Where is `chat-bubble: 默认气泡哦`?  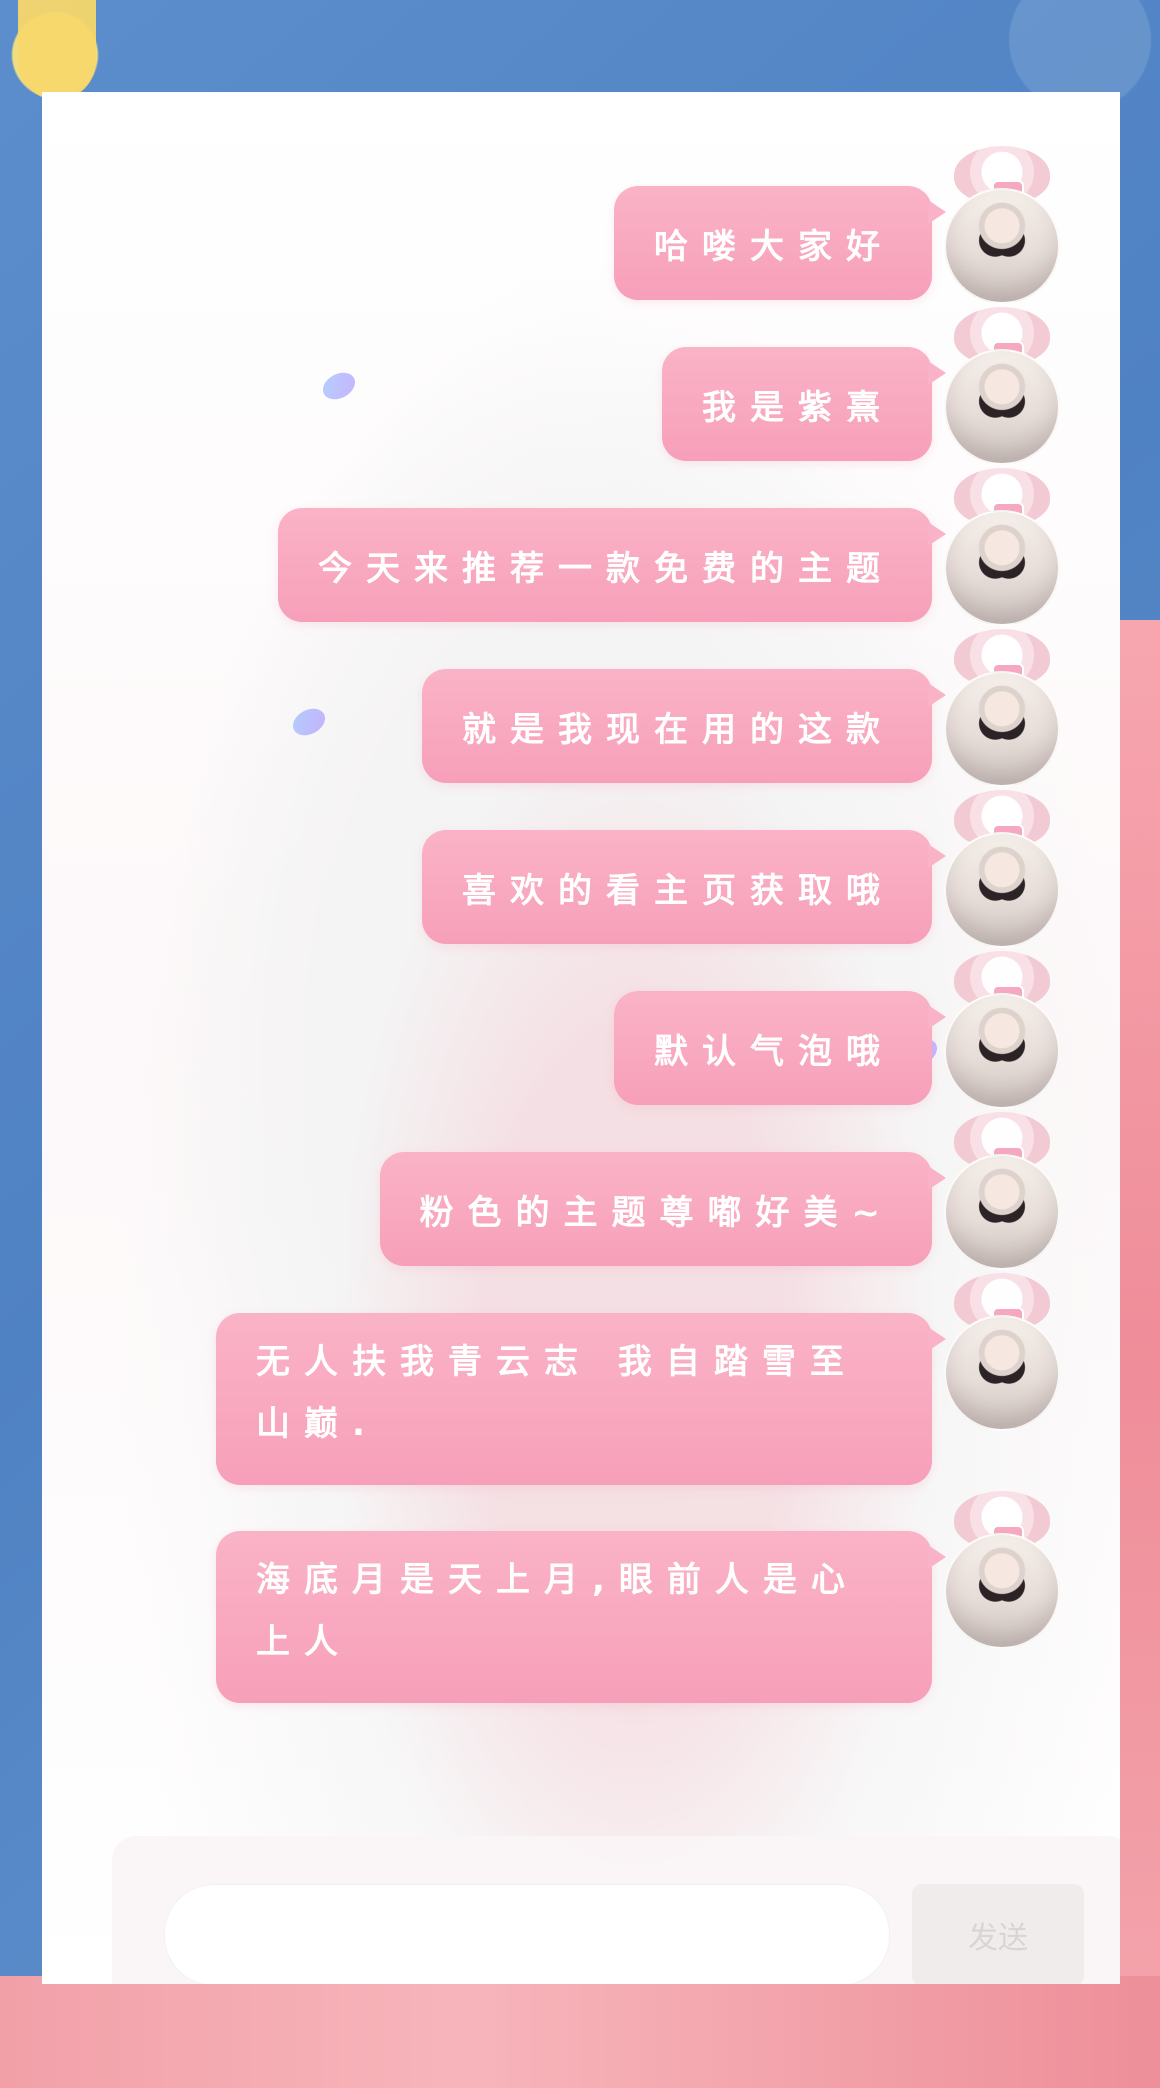
chat-bubble: 默认气泡哦 is located at coordinates (780, 1048).